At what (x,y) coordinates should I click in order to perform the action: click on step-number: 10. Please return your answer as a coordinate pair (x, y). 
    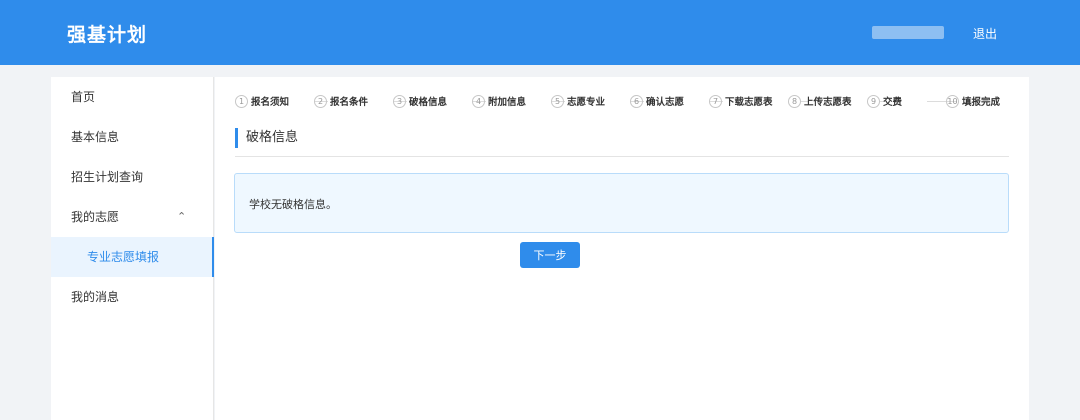
    Looking at the image, I should click on (952, 101).